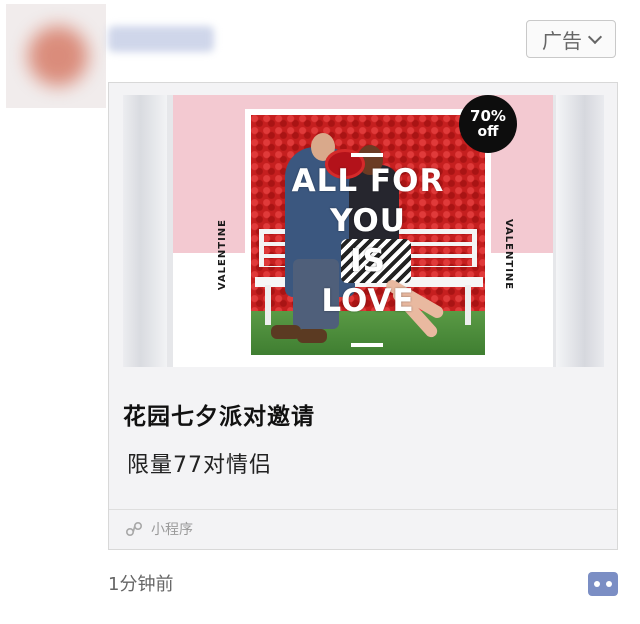  I want to click on post-time: 1分钟前, so click(141, 584).